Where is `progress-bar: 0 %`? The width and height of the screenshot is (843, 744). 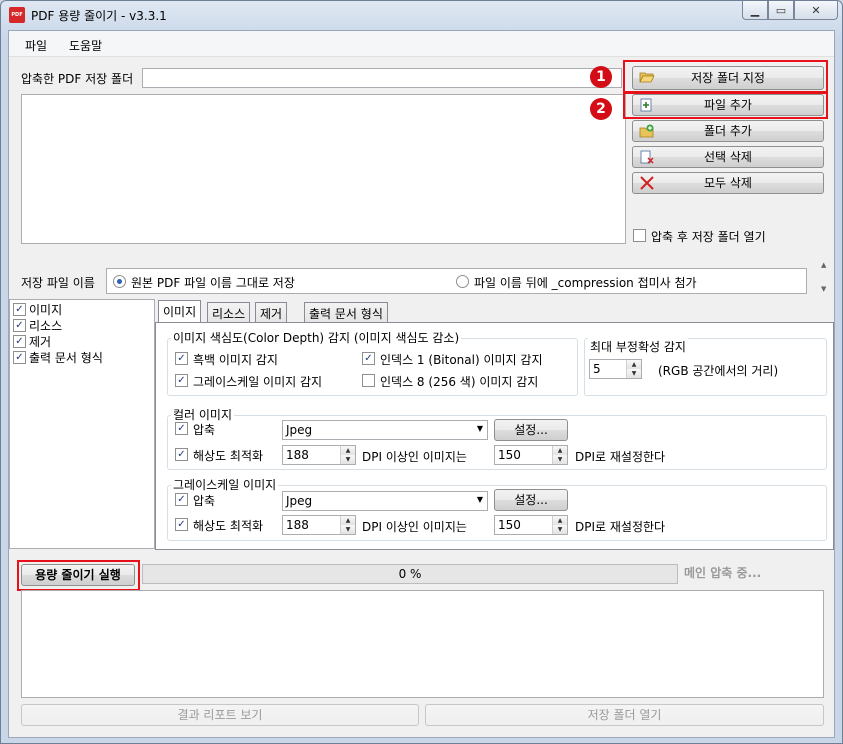
progress-bar: 0 % is located at coordinates (410, 574).